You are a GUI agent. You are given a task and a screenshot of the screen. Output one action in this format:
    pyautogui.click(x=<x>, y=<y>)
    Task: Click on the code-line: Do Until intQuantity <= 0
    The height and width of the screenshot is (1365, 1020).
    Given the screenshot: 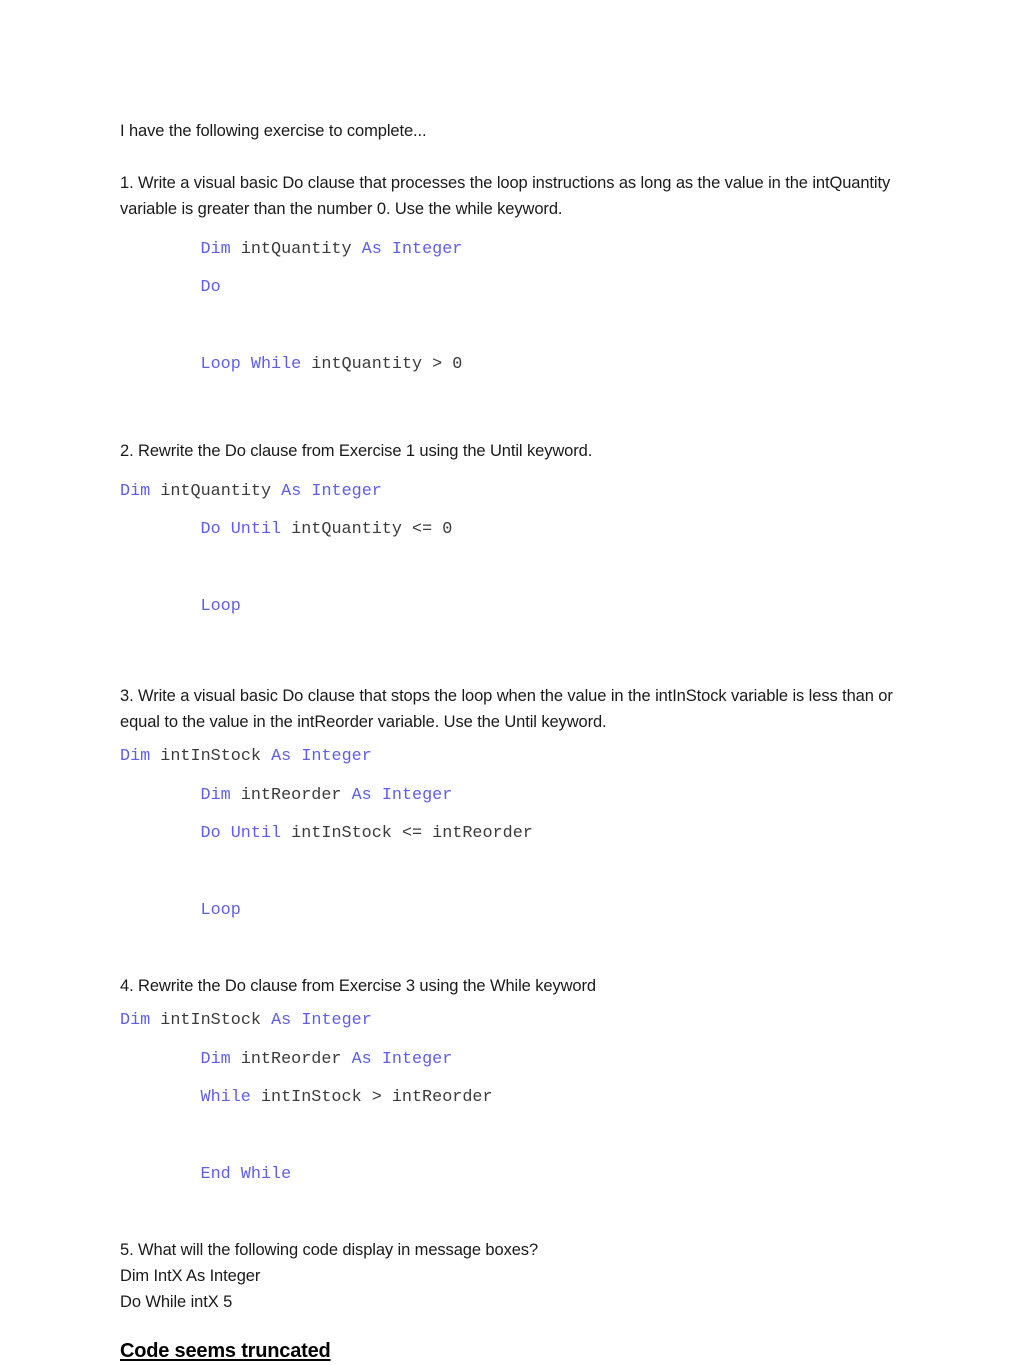 What is the action you would take?
    pyautogui.click(x=509, y=529)
    